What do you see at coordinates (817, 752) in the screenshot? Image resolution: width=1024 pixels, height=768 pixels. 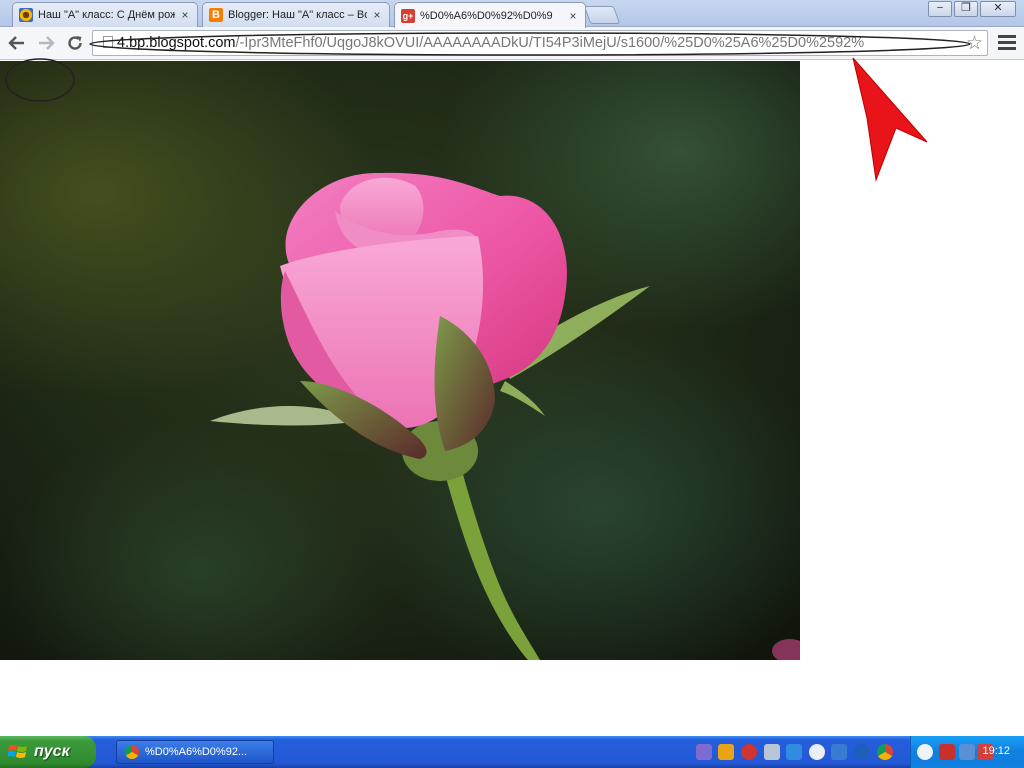 I see `media-player-icon` at bounding box center [817, 752].